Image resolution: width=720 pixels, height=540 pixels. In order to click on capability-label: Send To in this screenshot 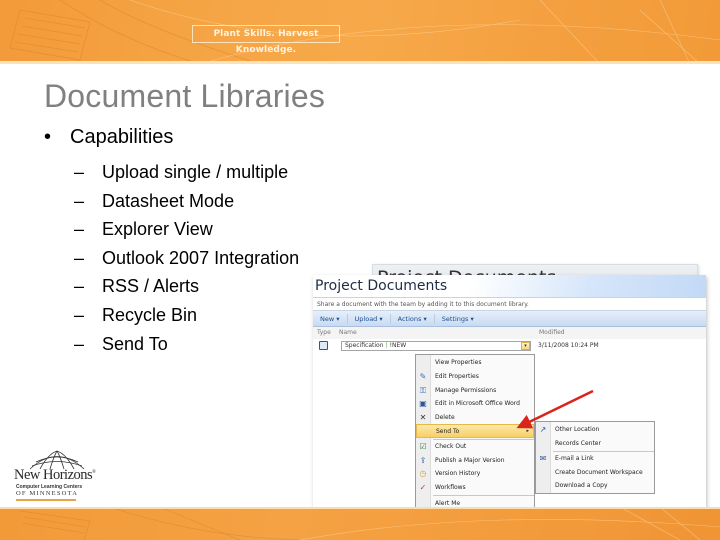, I will do `click(135, 343)`.